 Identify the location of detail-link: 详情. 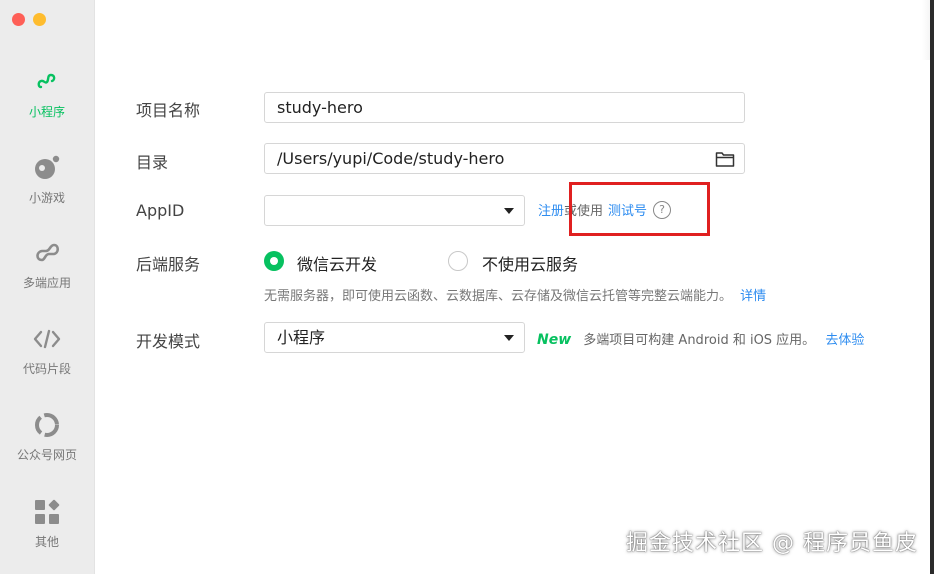
(753, 296).